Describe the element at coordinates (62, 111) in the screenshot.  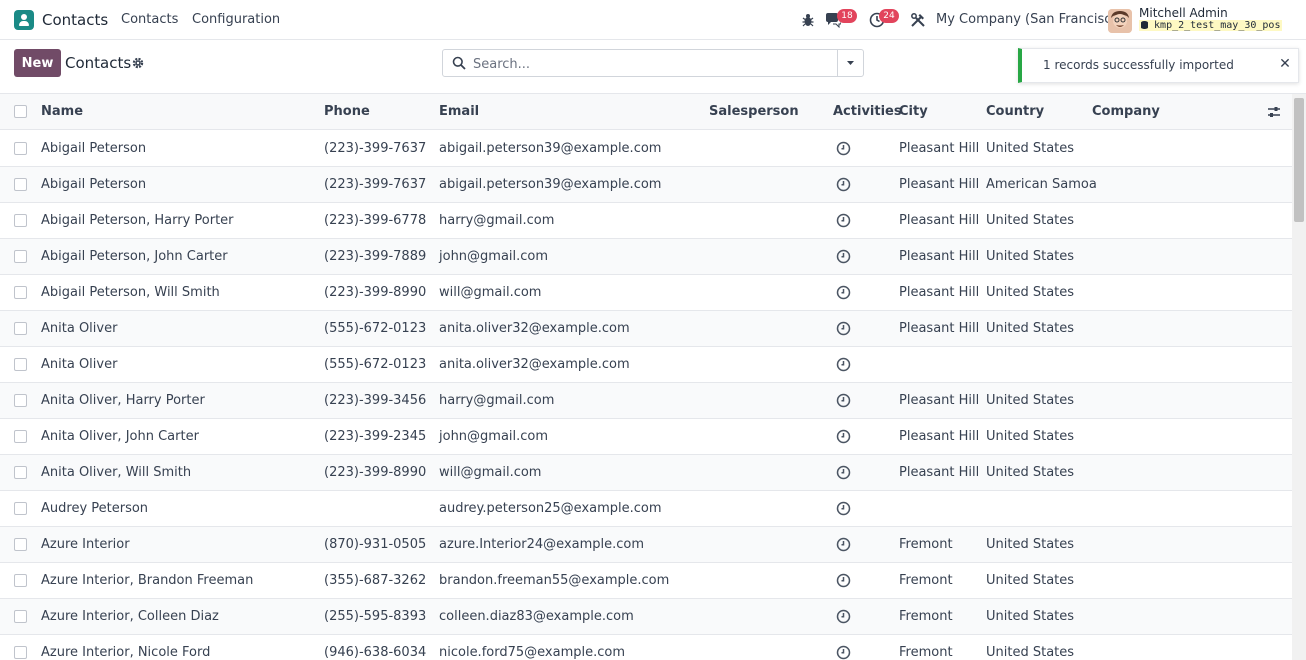
I see `header-name: Name` at that location.